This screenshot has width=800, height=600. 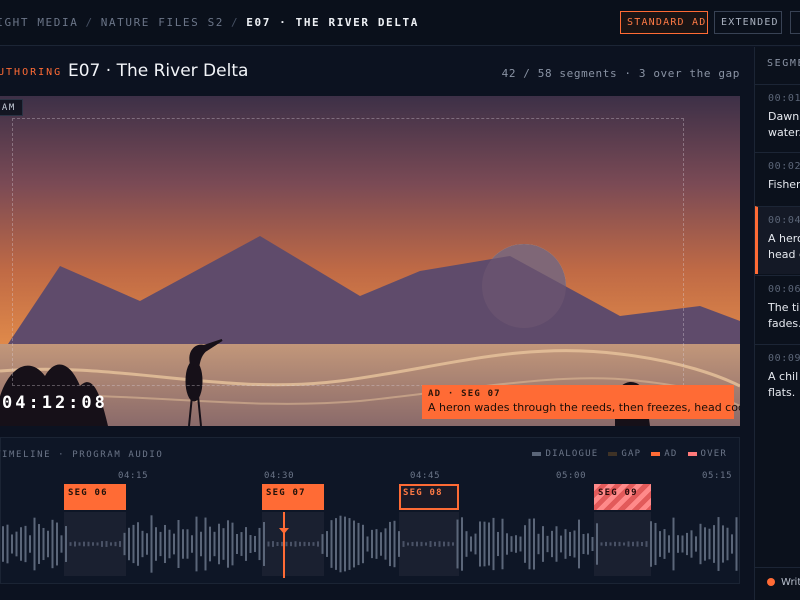 What do you see at coordinates (784, 220) in the screenshot?
I see `segment-time: 00:04` at bounding box center [784, 220].